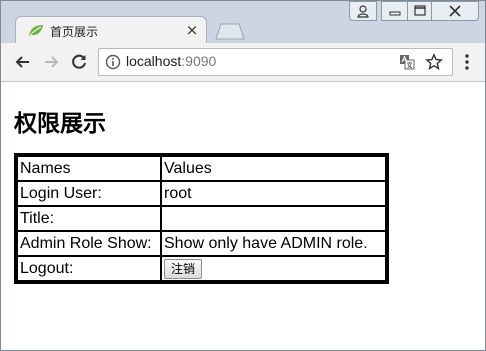  Describe the element at coordinates (154, 61) in the screenshot. I see `url-host: localhost` at that location.